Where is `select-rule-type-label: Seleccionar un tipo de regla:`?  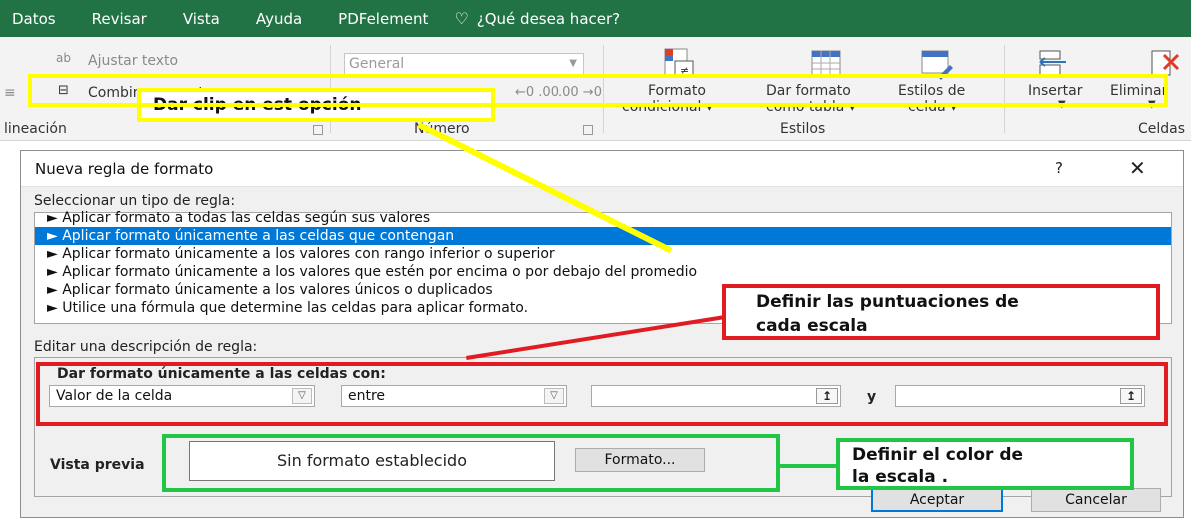
select-rule-type-label: Seleccionar un tipo de regla: is located at coordinates (135, 201).